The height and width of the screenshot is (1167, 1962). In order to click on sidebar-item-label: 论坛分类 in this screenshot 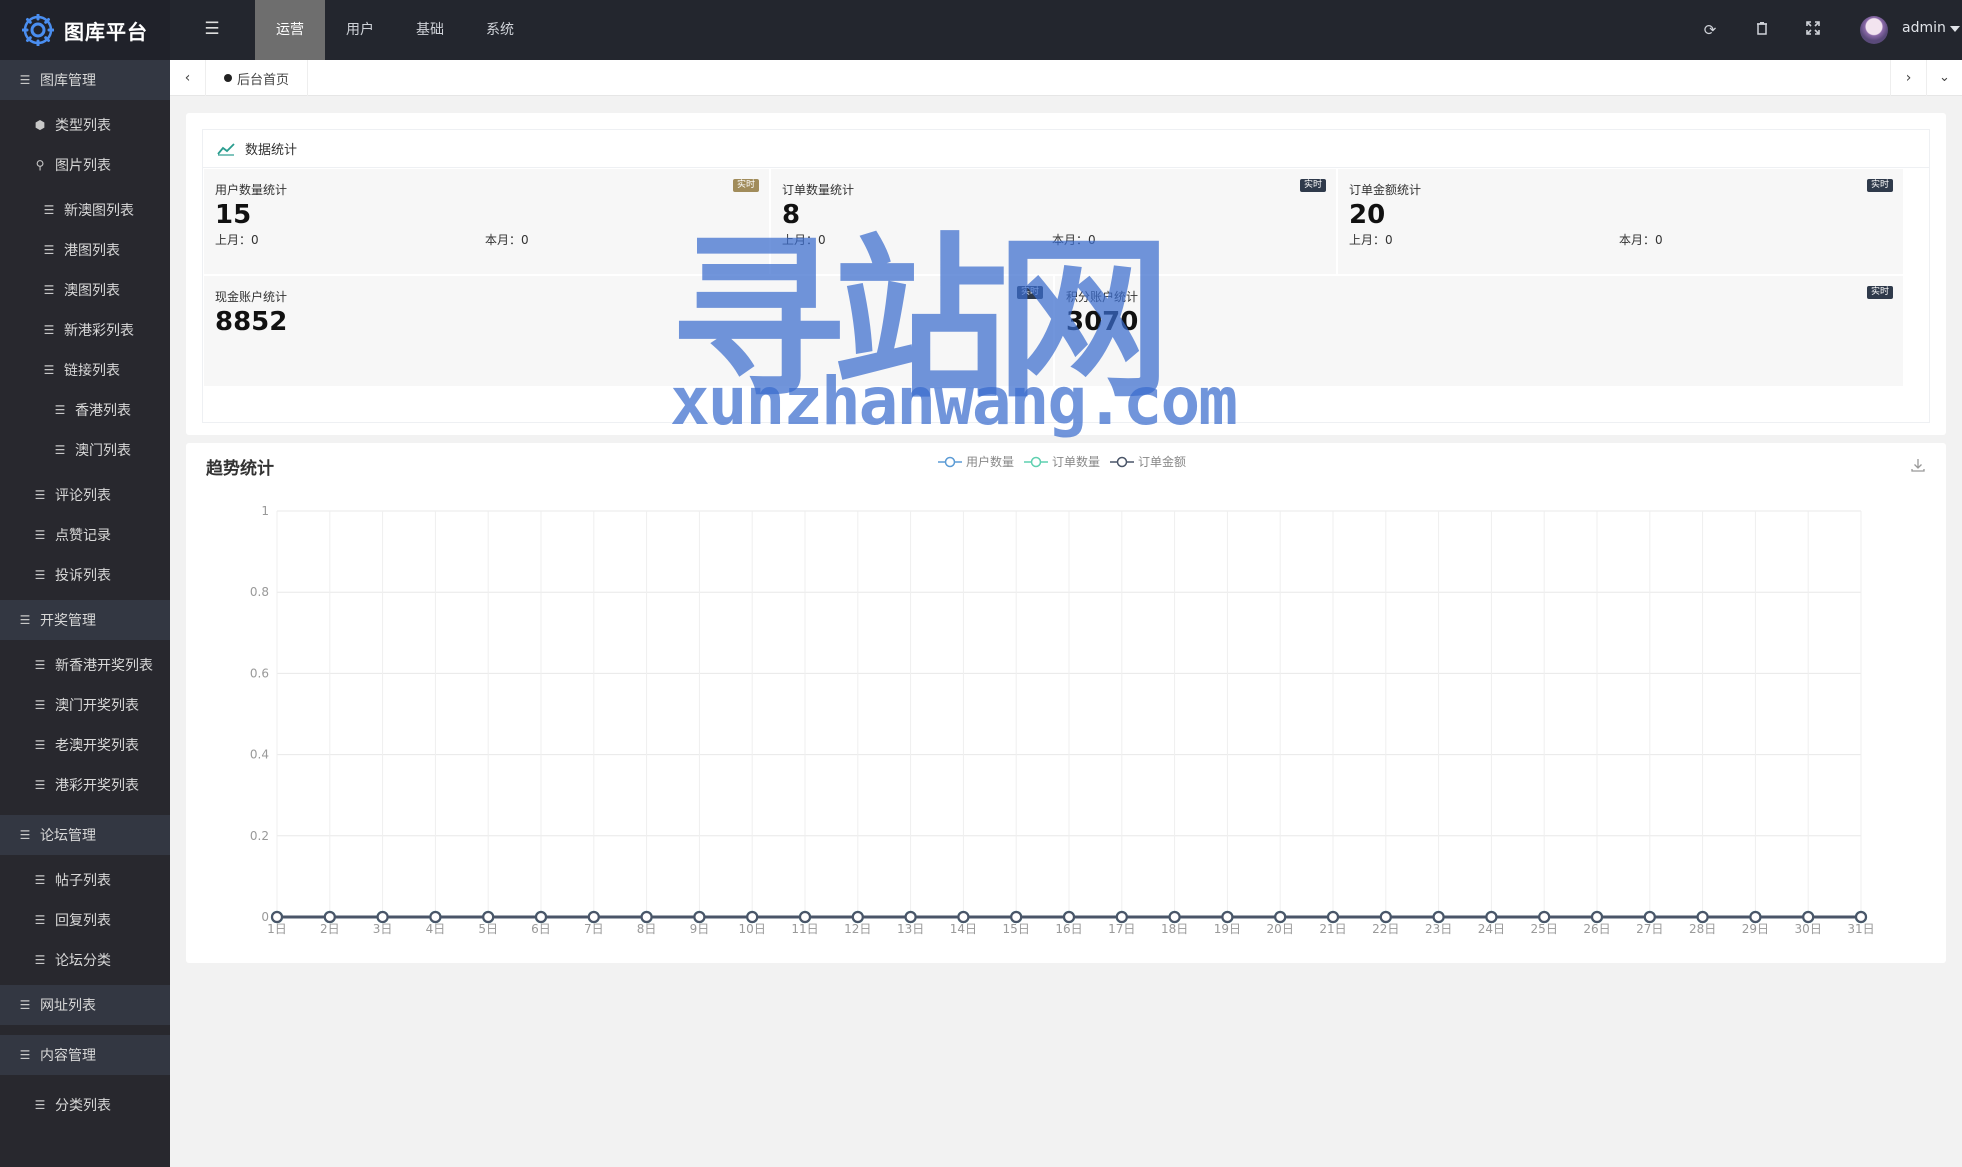, I will do `click(83, 961)`.